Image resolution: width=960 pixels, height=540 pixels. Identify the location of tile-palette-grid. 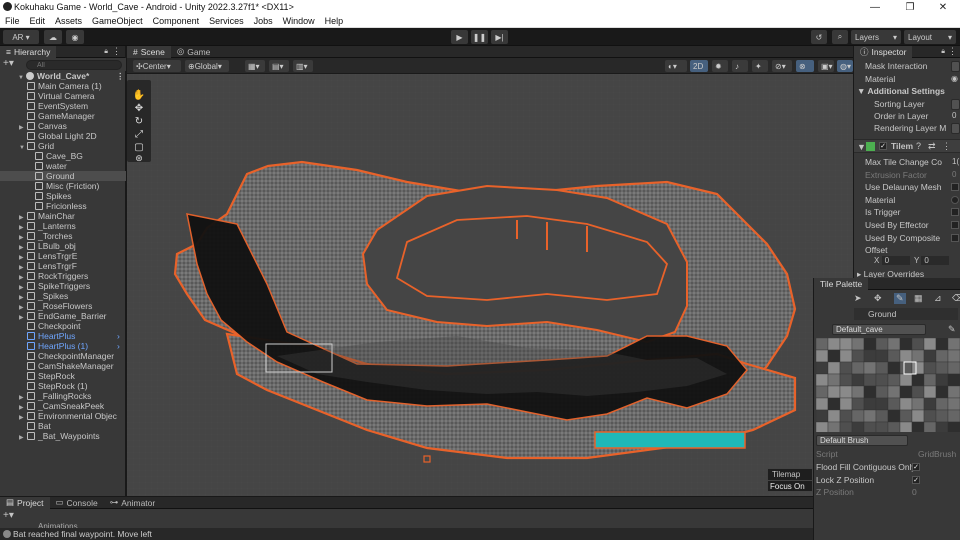
(888, 385).